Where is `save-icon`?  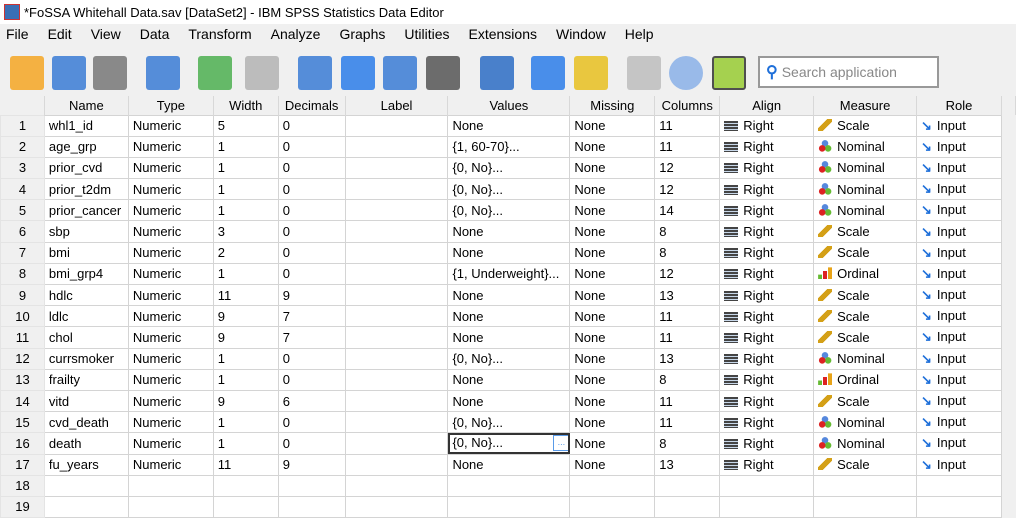
save-icon is located at coordinates (69, 73).